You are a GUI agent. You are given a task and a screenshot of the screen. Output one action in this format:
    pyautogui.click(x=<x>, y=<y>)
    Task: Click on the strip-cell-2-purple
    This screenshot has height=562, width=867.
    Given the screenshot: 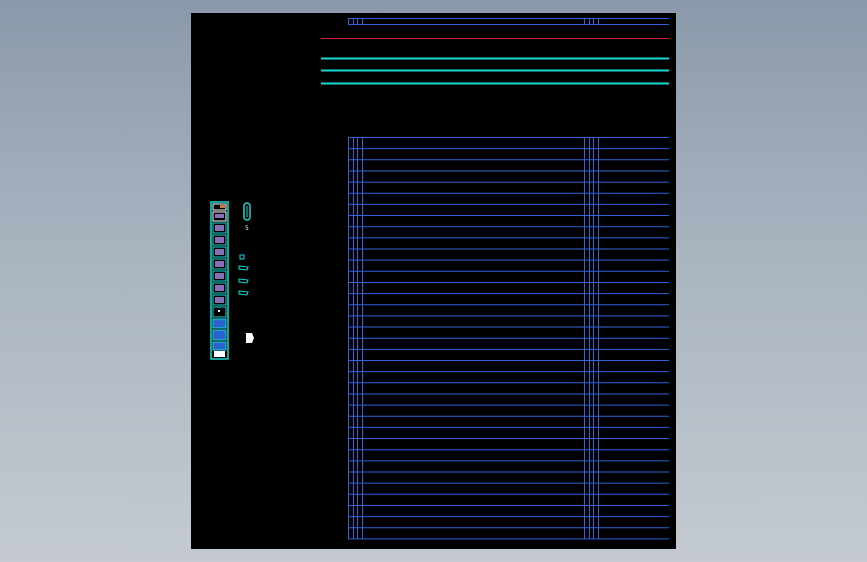 What is the action you would take?
    pyautogui.click(x=219, y=216)
    